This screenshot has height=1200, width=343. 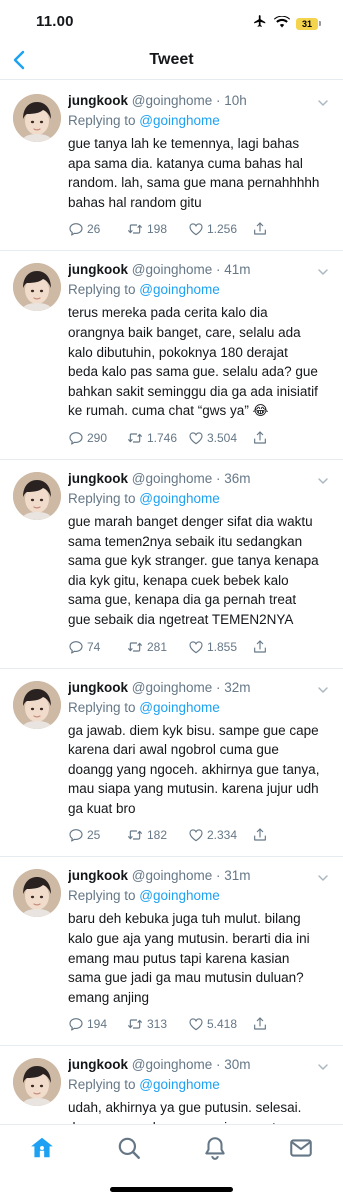 I want to click on retweet-count: 1.746, so click(x=162, y=437).